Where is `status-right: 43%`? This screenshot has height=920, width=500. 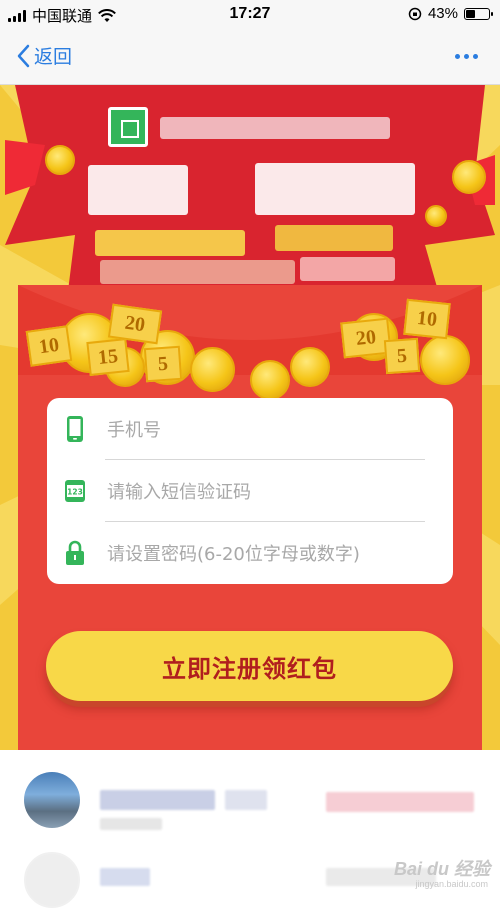
status-right: 43% is located at coordinates (450, 13).